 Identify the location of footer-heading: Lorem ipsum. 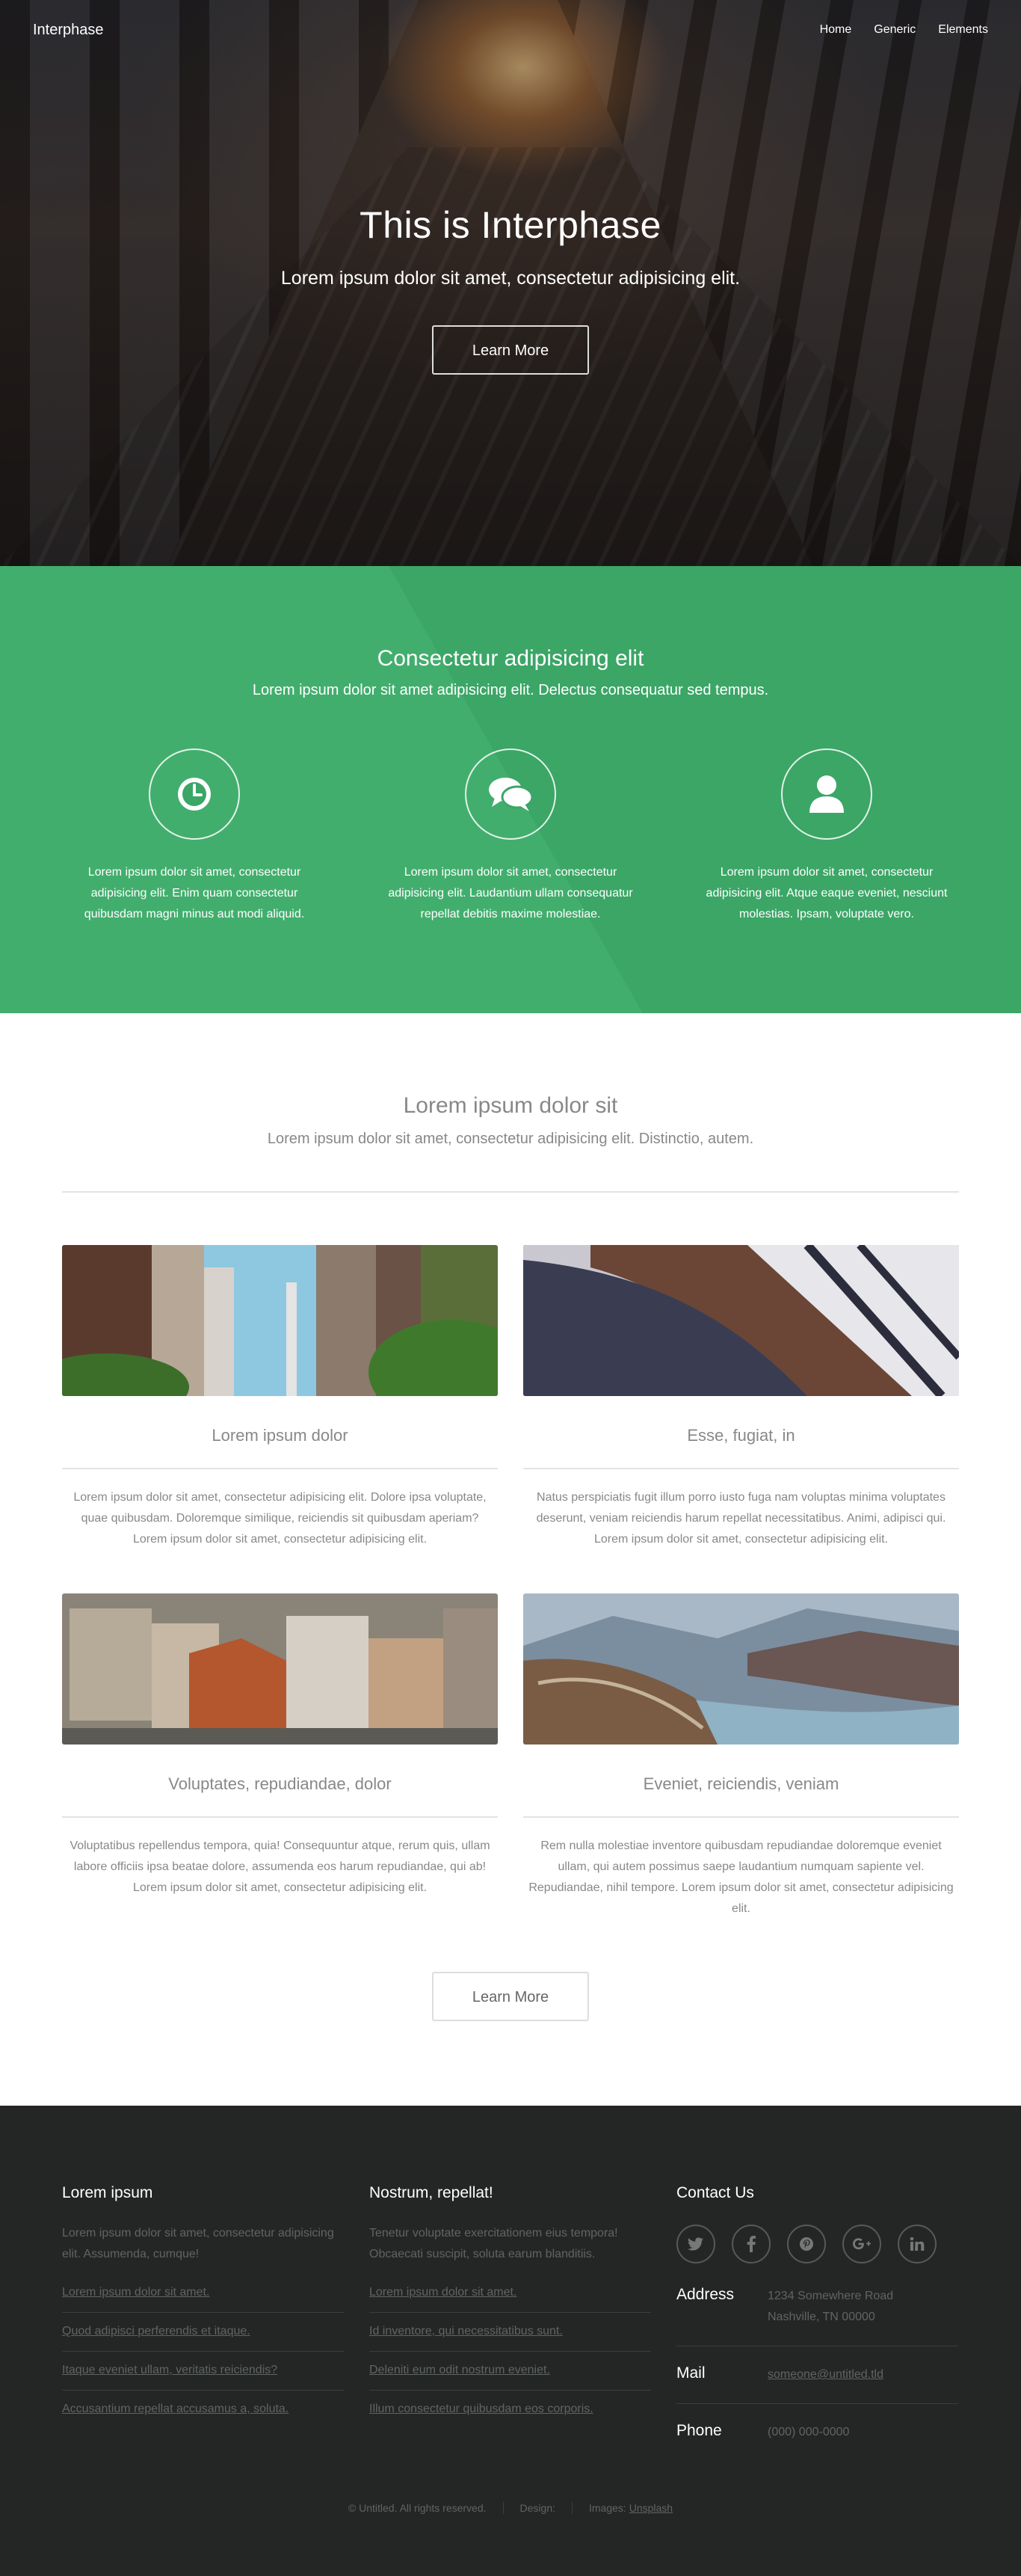
(107, 2192).